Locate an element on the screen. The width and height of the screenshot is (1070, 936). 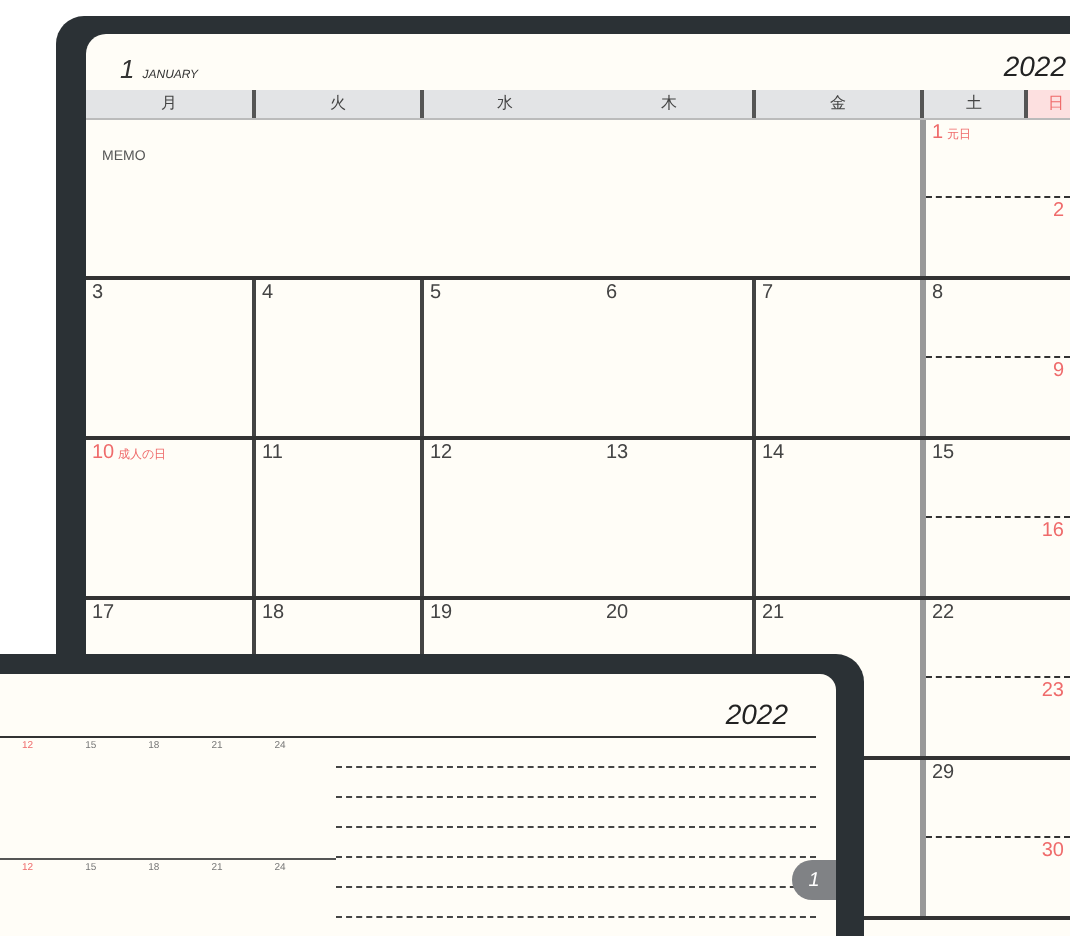
day-number: 2 is located at coordinates (1058, 212).